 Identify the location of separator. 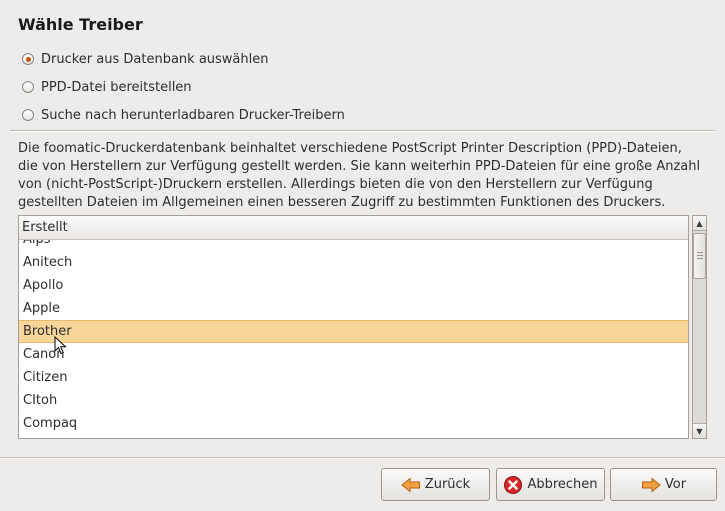
(362, 131).